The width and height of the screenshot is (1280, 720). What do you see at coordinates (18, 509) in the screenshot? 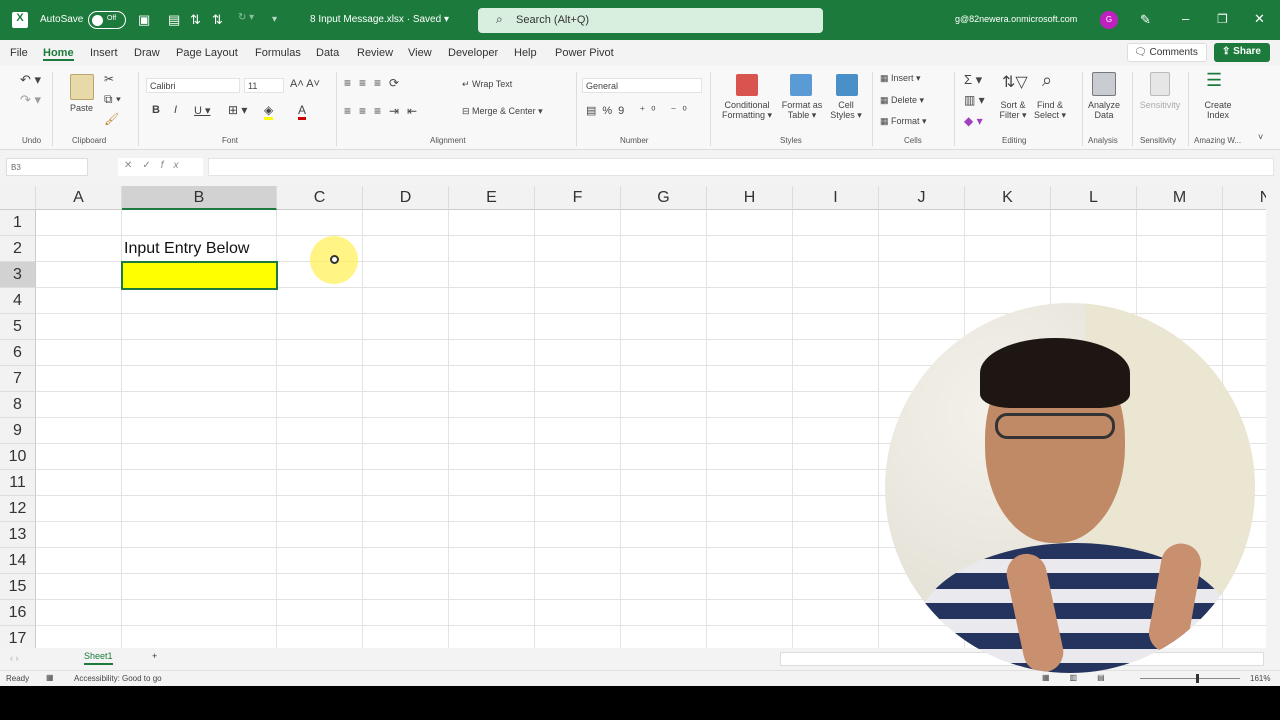
I see `row-header-12: 12` at bounding box center [18, 509].